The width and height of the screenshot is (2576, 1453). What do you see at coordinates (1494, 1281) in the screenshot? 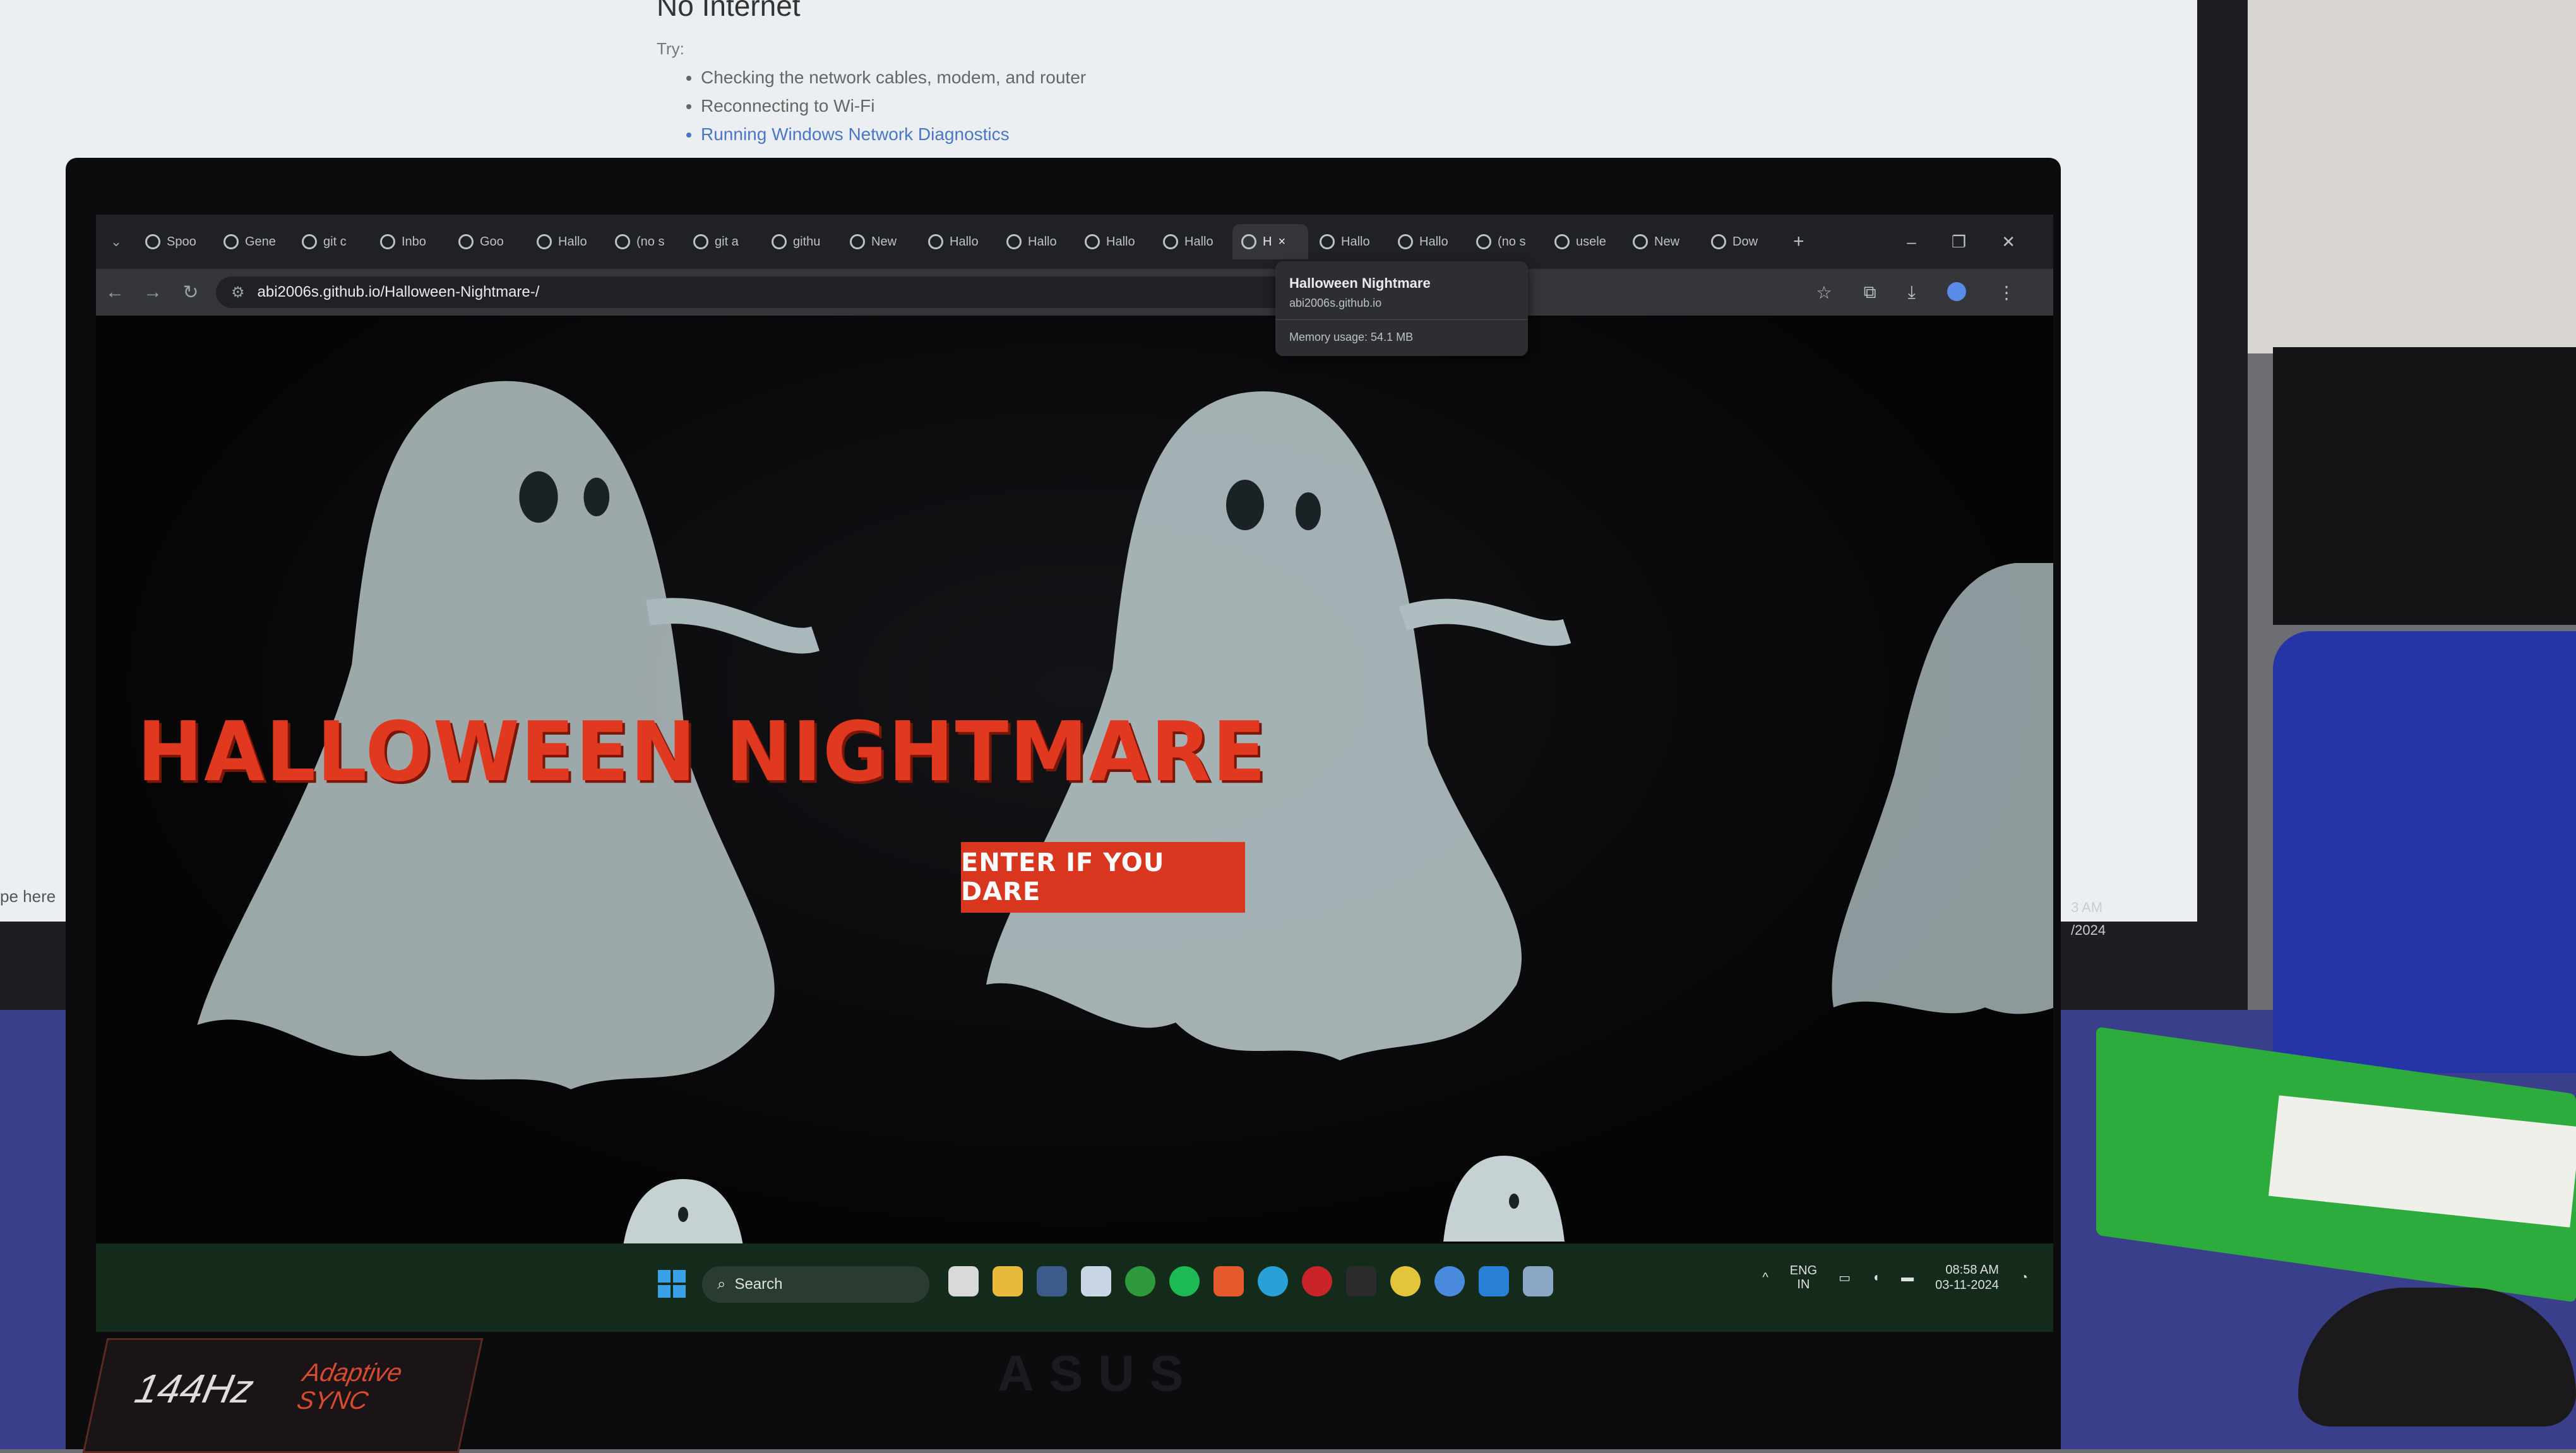
I see `vscode-icon` at bounding box center [1494, 1281].